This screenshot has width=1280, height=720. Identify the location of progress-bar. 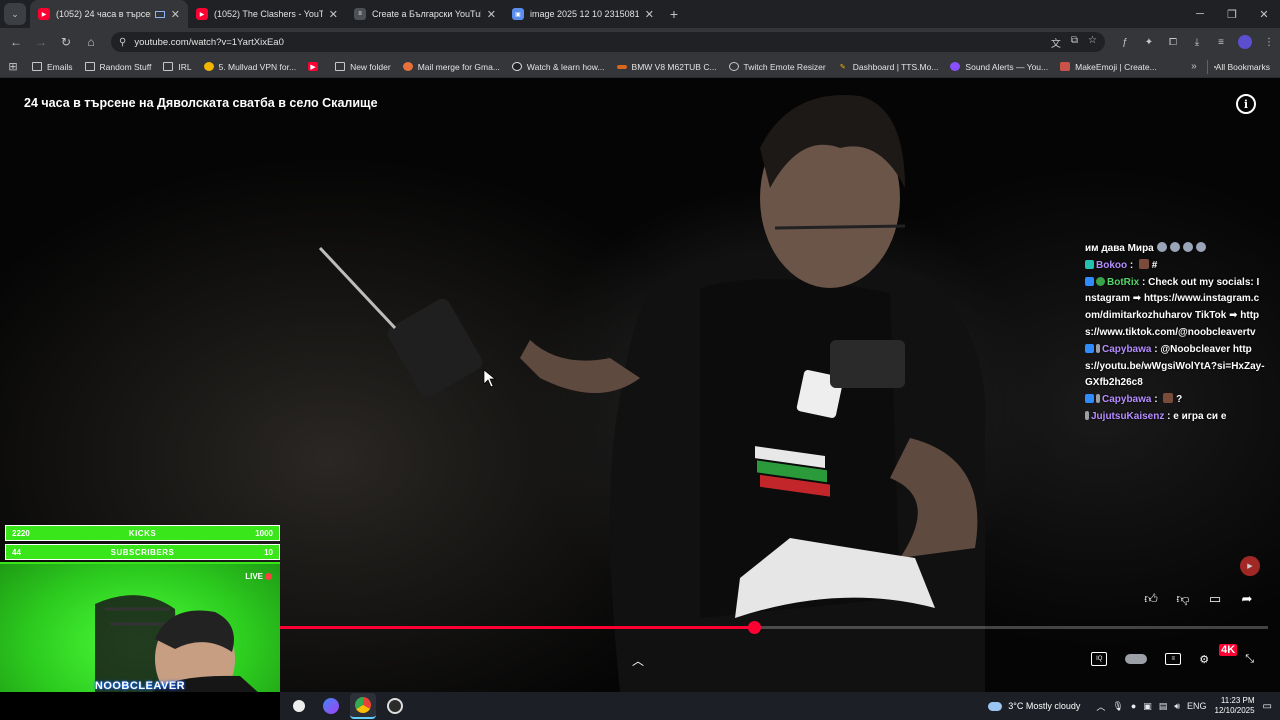
(774, 627).